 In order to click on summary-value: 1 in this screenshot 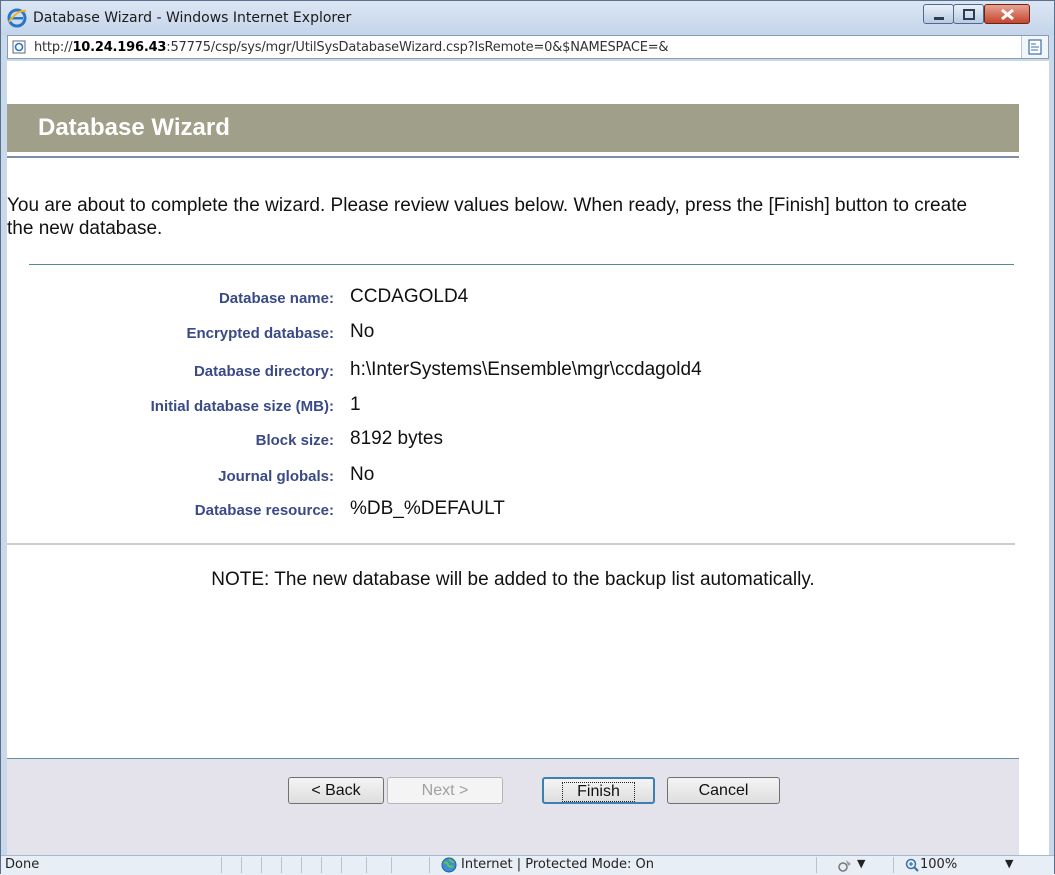, I will do `click(355, 404)`.